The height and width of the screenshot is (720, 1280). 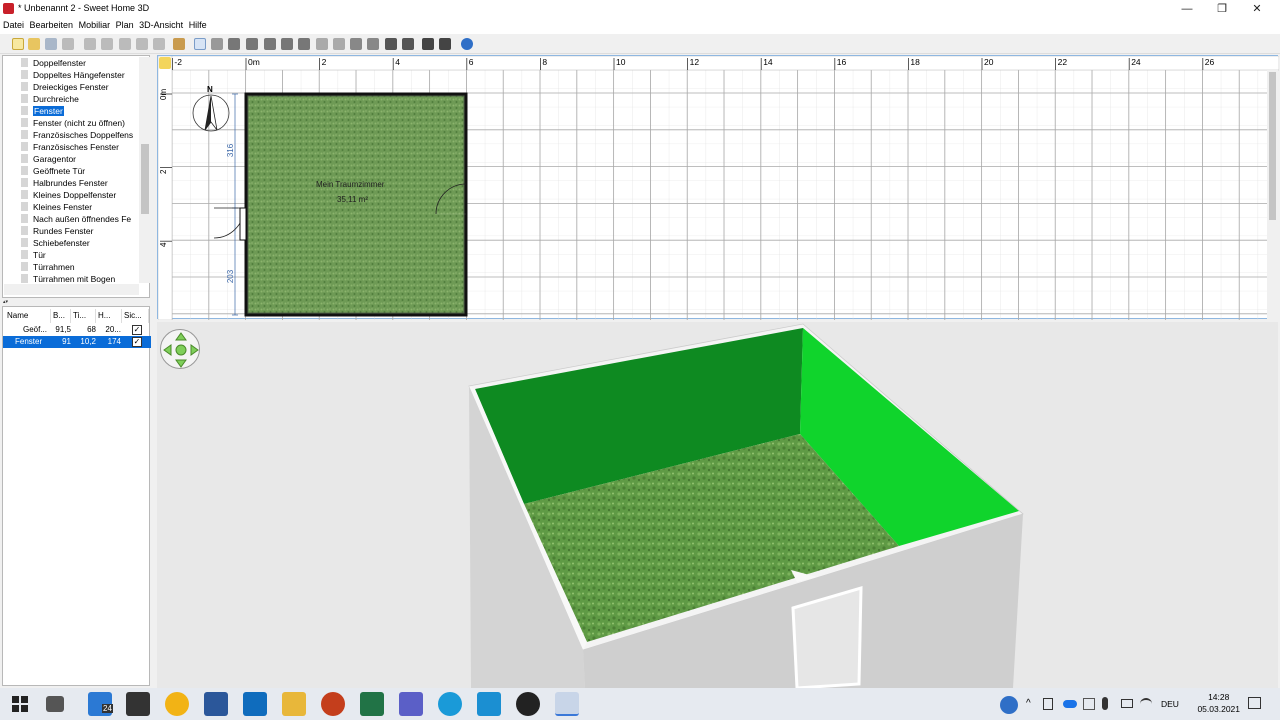 What do you see at coordinates (68, 44) in the screenshot?
I see `preferences-icon` at bounding box center [68, 44].